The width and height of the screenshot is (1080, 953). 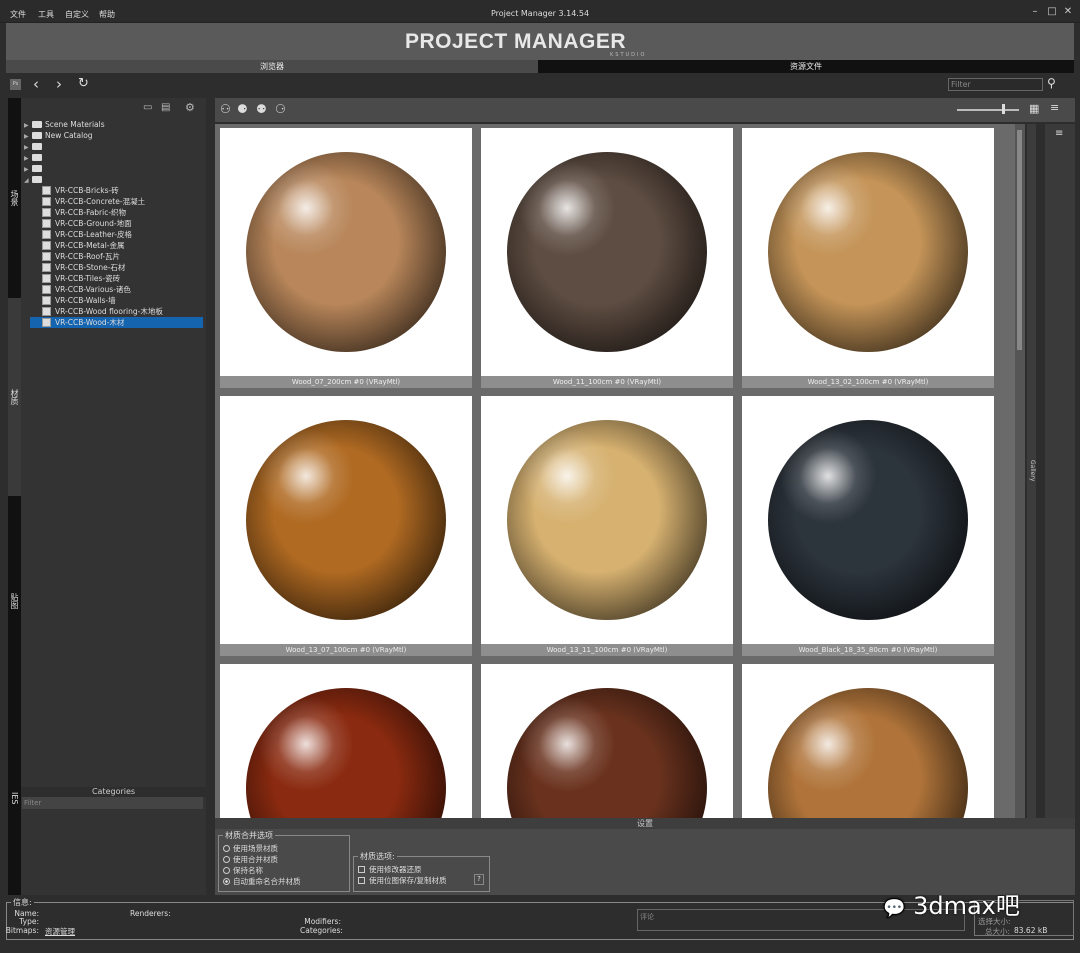 I want to click on forward-icon: ›, so click(x=59, y=84).